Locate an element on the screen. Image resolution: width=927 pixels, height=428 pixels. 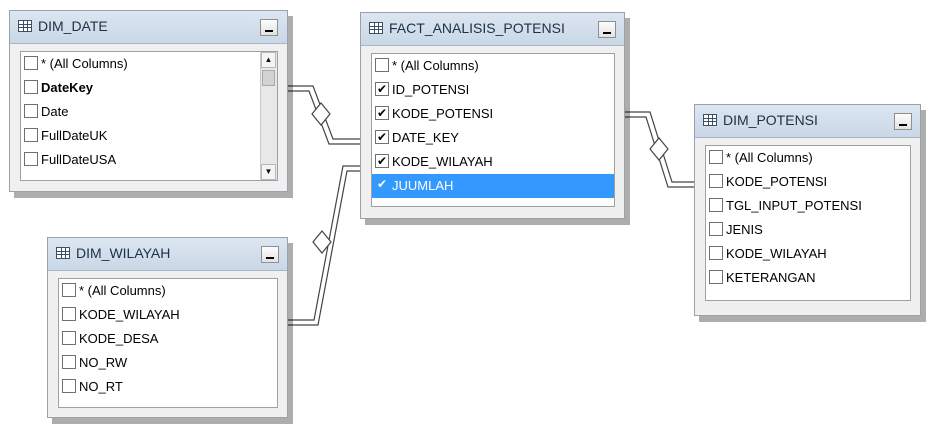
column-label: FullDateUSA is located at coordinates (79, 159).